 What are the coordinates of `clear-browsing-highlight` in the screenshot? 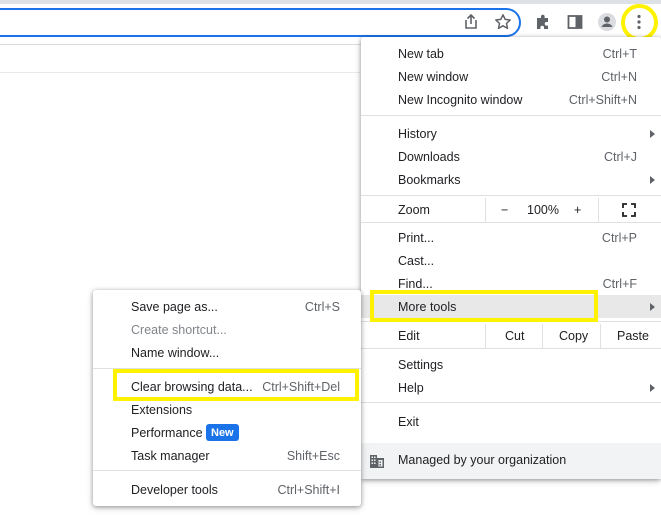 It's located at (236, 385).